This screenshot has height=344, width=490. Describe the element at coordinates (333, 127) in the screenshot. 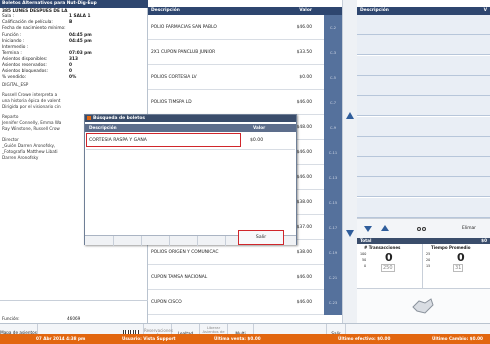

I see `ticket-code: C-9` at that location.